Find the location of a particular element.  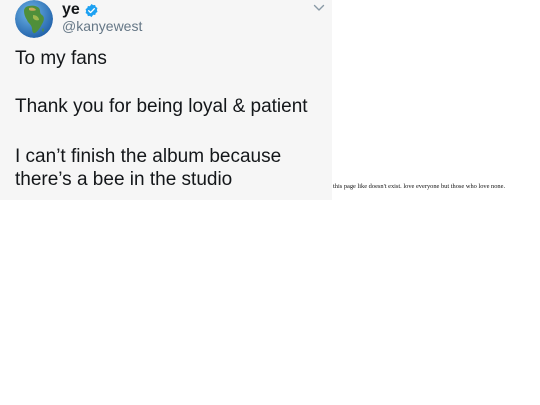

tweet-text-line-3: I can’t finish the album because is located at coordinates (148, 156).